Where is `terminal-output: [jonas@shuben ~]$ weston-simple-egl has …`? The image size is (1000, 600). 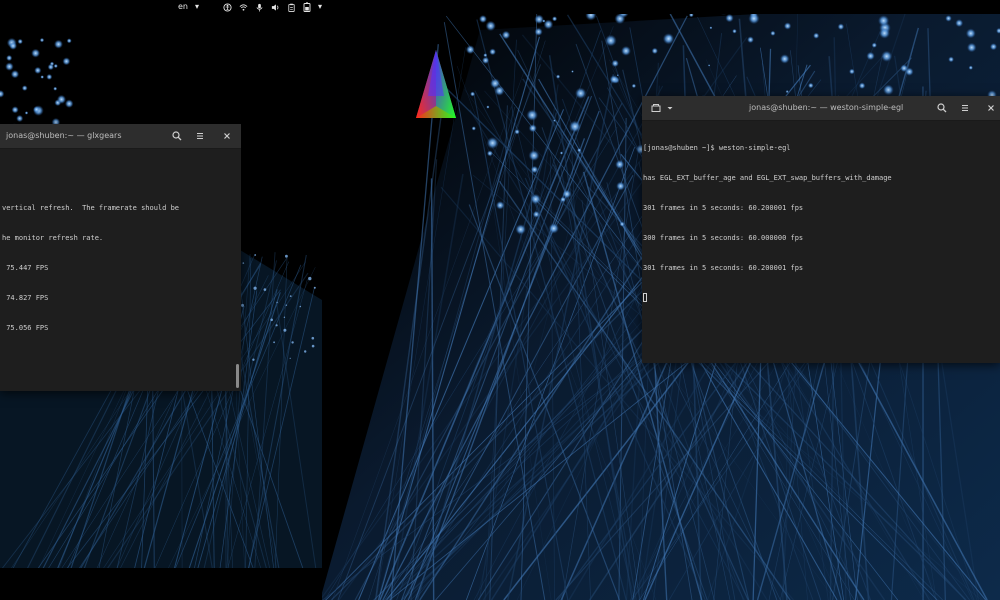 terminal-output: [jonas@shuben ~]$ weston-simple-egl has … is located at coordinates (821, 242).